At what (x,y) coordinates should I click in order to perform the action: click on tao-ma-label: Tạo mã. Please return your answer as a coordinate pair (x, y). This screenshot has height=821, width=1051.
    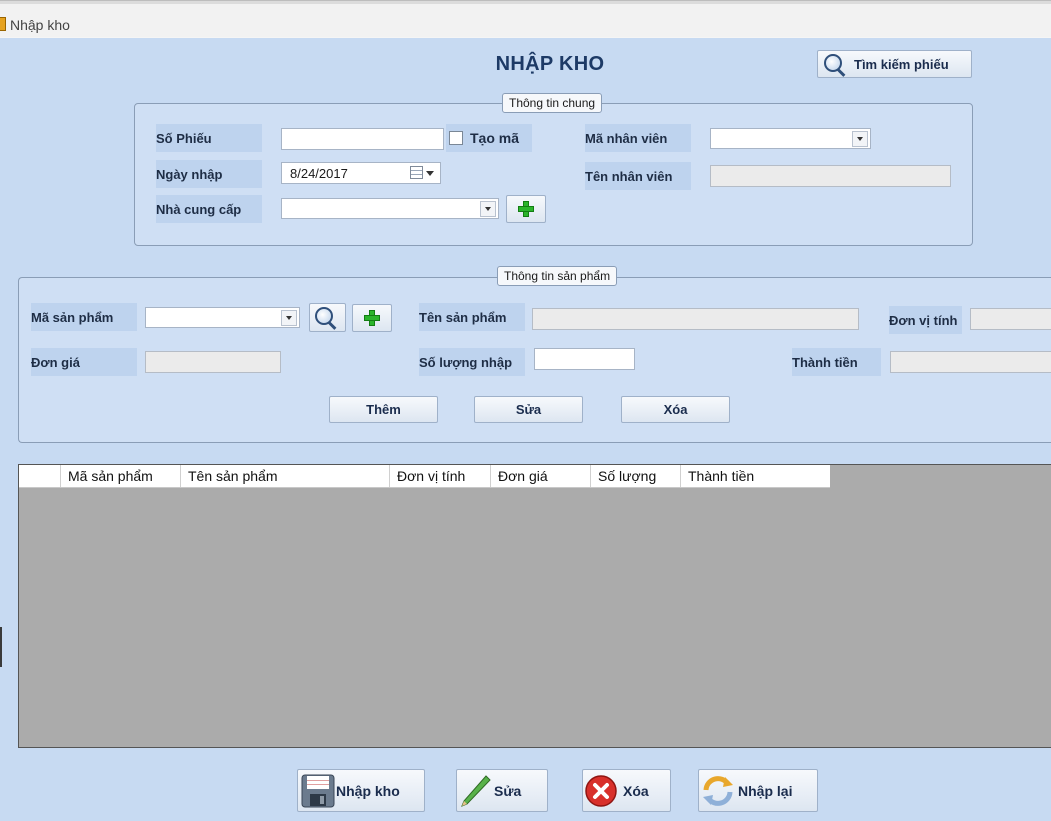
    Looking at the image, I should click on (495, 138).